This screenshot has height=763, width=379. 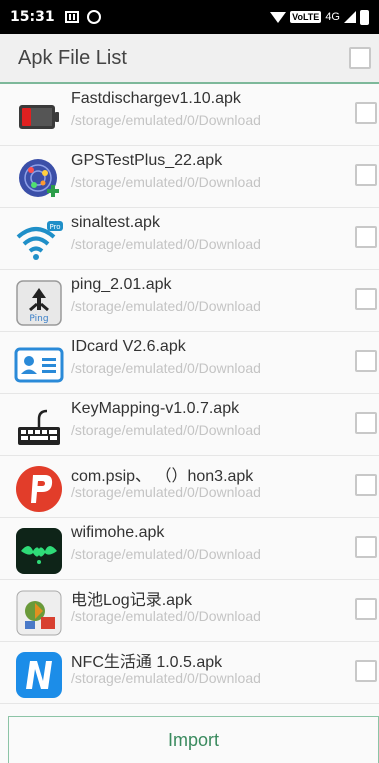 What do you see at coordinates (189, 17) in the screenshot?
I see `status-bar: 15:31 VoLTE 4G` at bounding box center [189, 17].